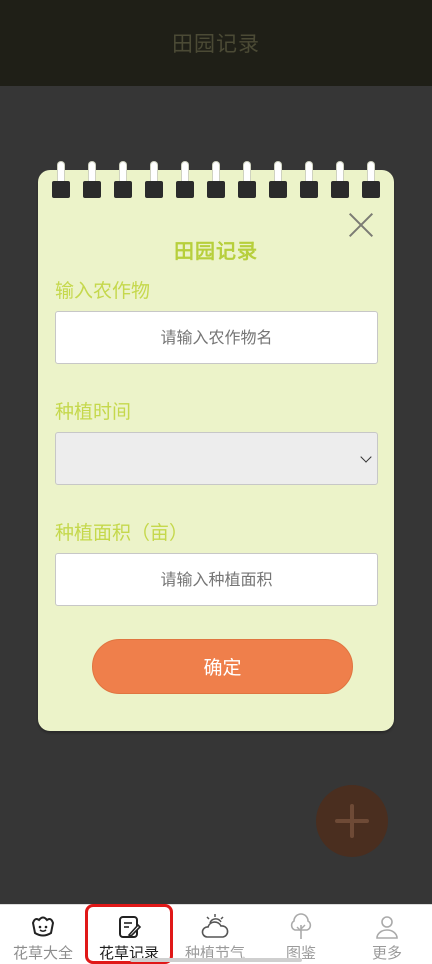 The height and width of the screenshot is (964, 432). Describe the element at coordinates (93, 412) in the screenshot. I see `planting-time-label: 种植时间` at that location.